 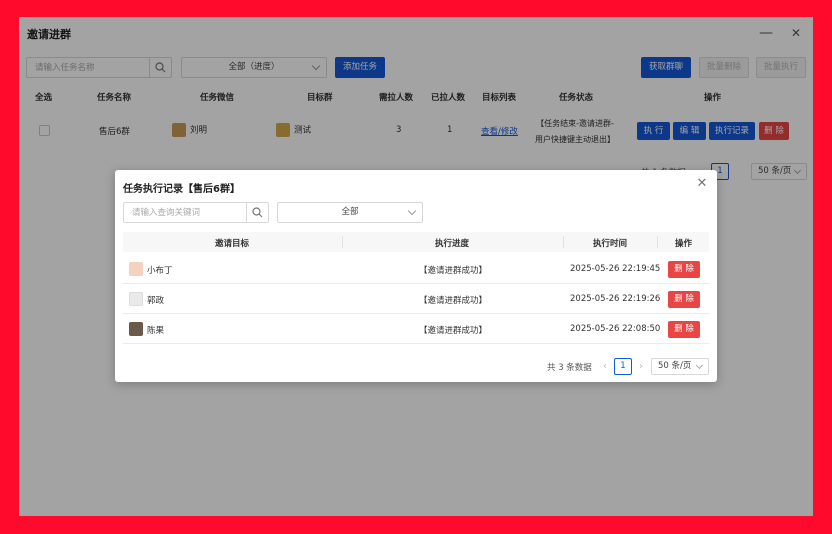 What do you see at coordinates (641, 366) in the screenshot?
I see `next-page-icon: ›` at bounding box center [641, 366].